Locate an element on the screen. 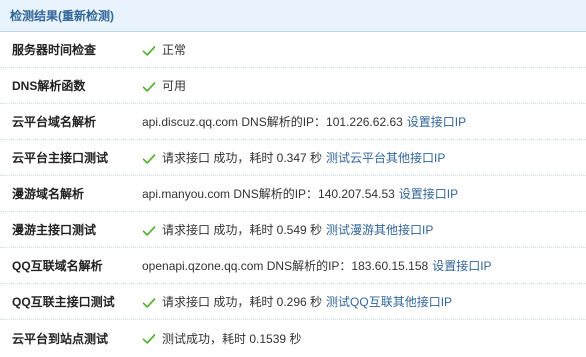 Image resolution: width=586 pixels, height=357 pixels. result-row: DNS解析函数 可用 is located at coordinates (293, 86).